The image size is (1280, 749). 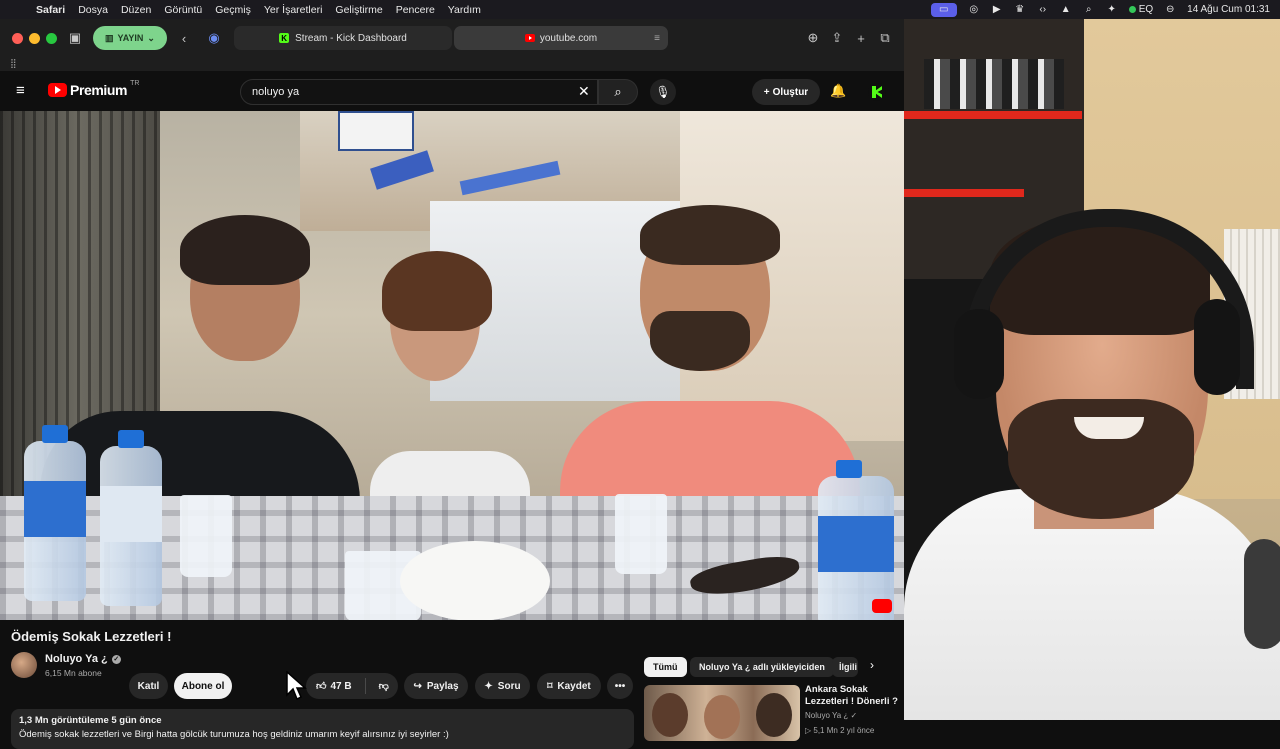 I want to click on chevron-right-icon: ›, so click(x=872, y=665).